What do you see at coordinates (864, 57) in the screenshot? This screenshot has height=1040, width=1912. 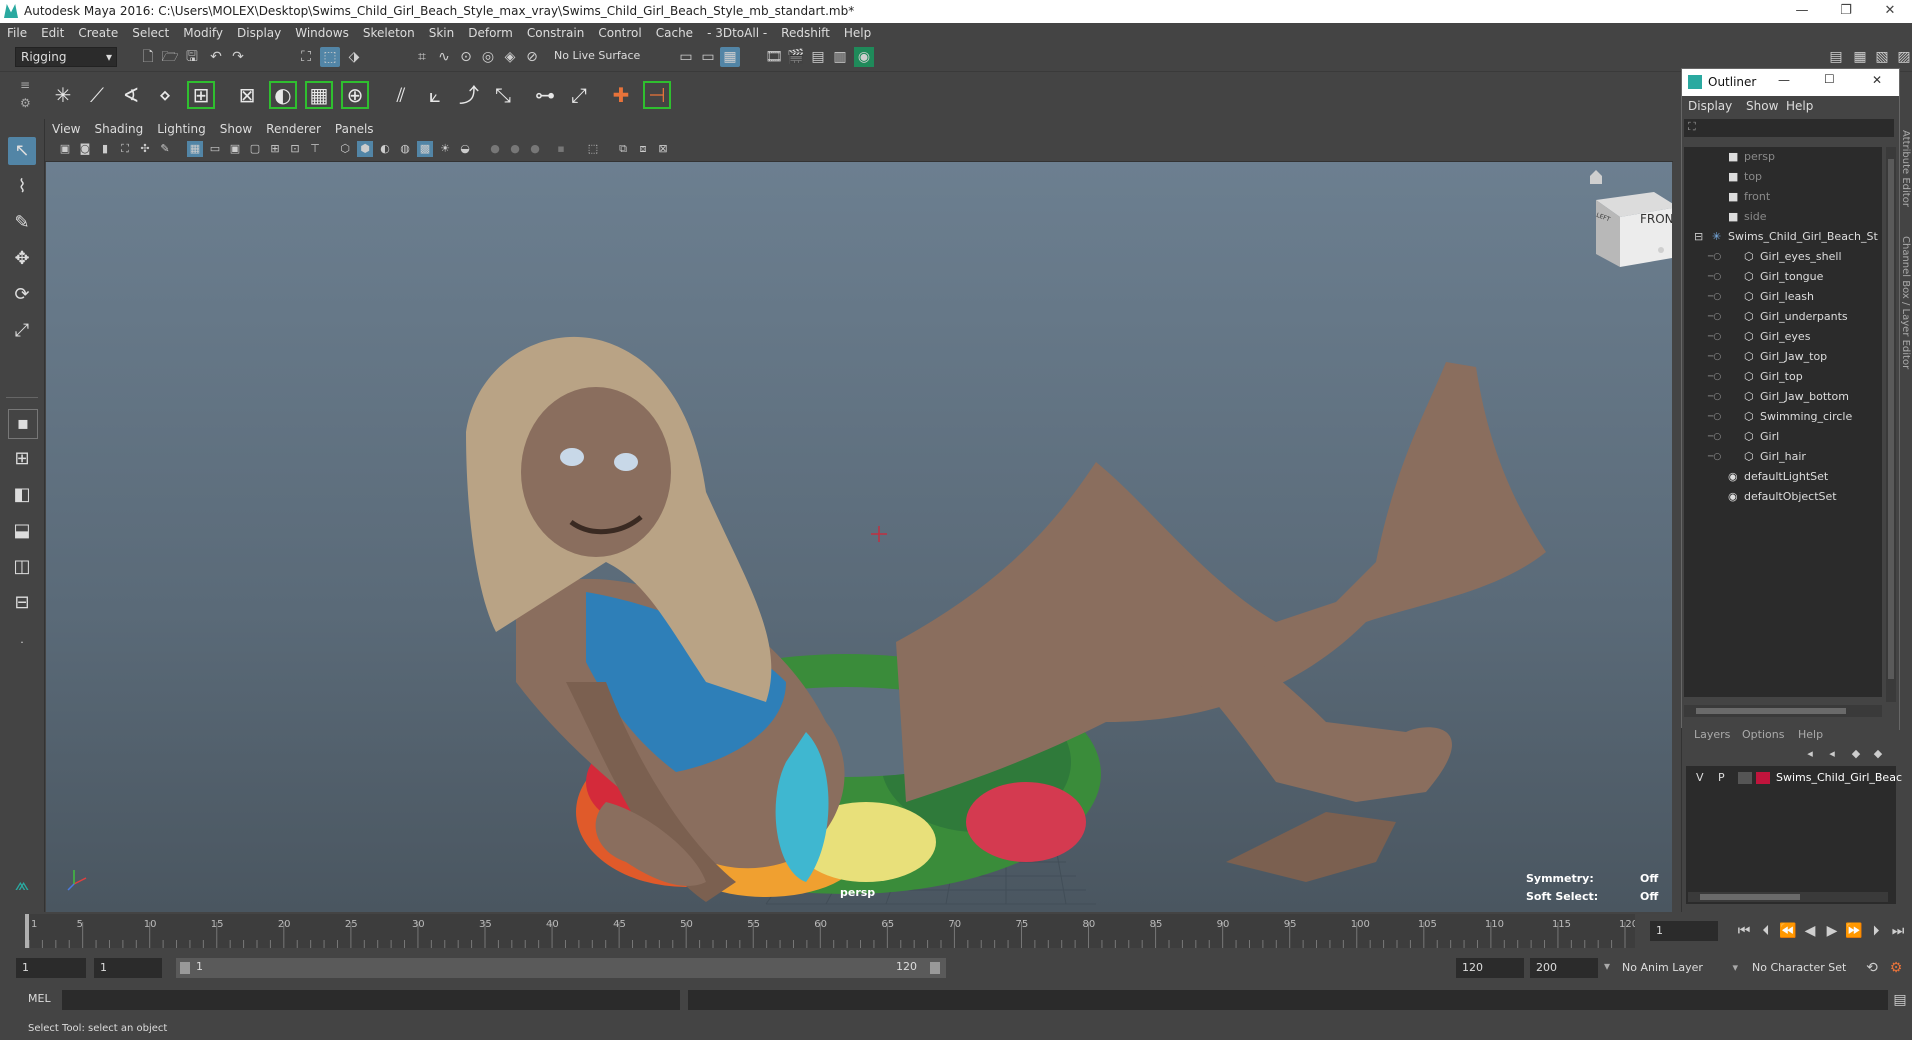 I see `hypershade-icon: ◉` at bounding box center [864, 57].